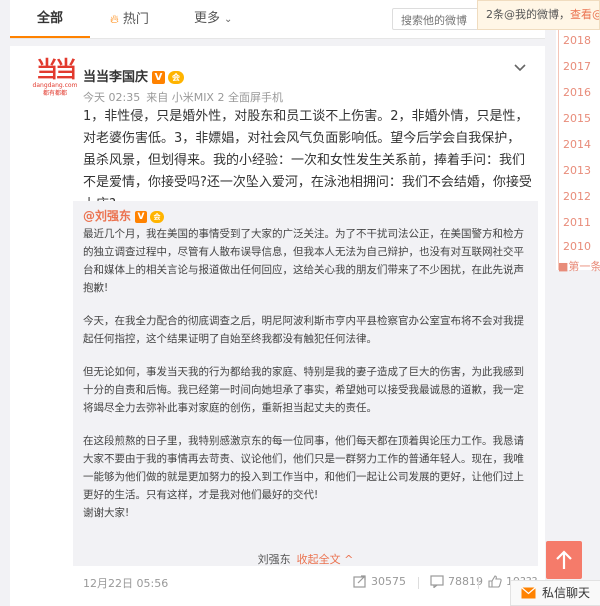  What do you see at coordinates (115, 77) in the screenshot?
I see `author-name: 当当李国庆` at bounding box center [115, 77].